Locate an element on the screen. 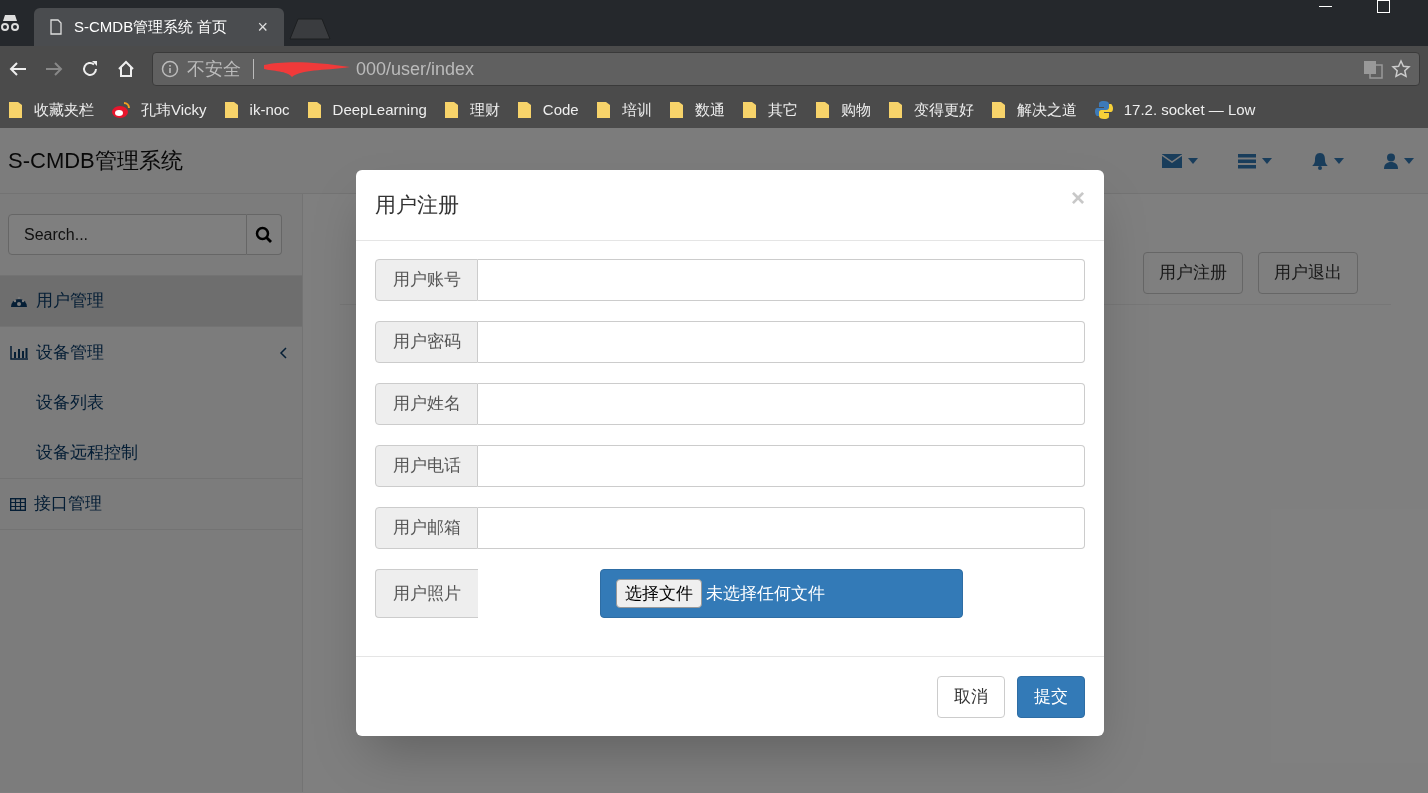 This screenshot has width=1428, height=793. page-button: 用户退出 is located at coordinates (1308, 273).